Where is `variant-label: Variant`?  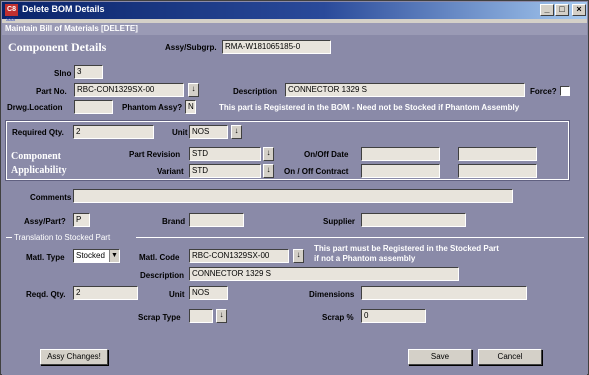 variant-label: Variant is located at coordinates (170, 171).